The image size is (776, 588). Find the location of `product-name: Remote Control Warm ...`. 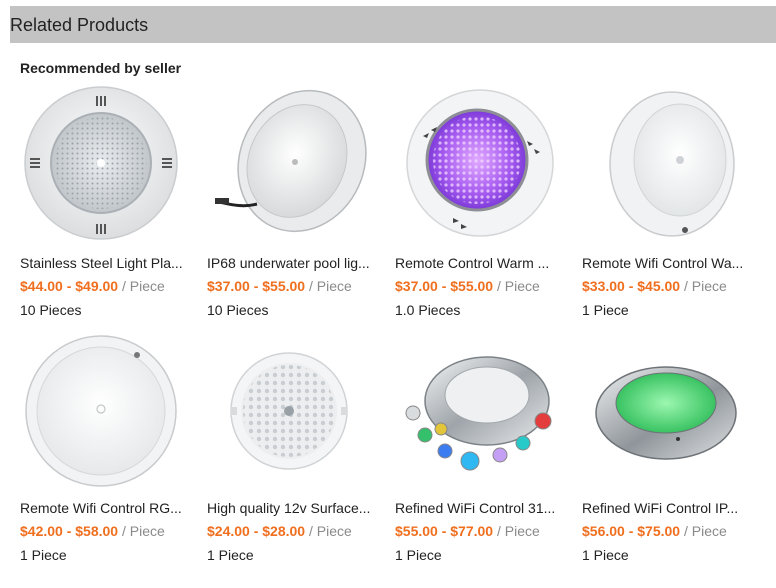

product-name: Remote Control Warm ... is located at coordinates (479, 263).